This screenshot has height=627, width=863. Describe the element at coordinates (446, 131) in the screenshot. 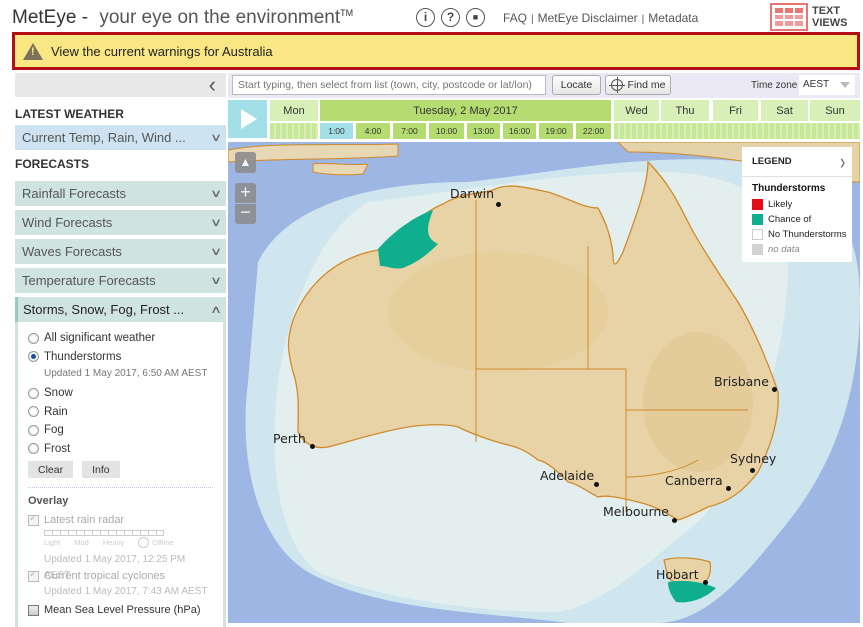

I see `hour-slot: 10:00` at that location.